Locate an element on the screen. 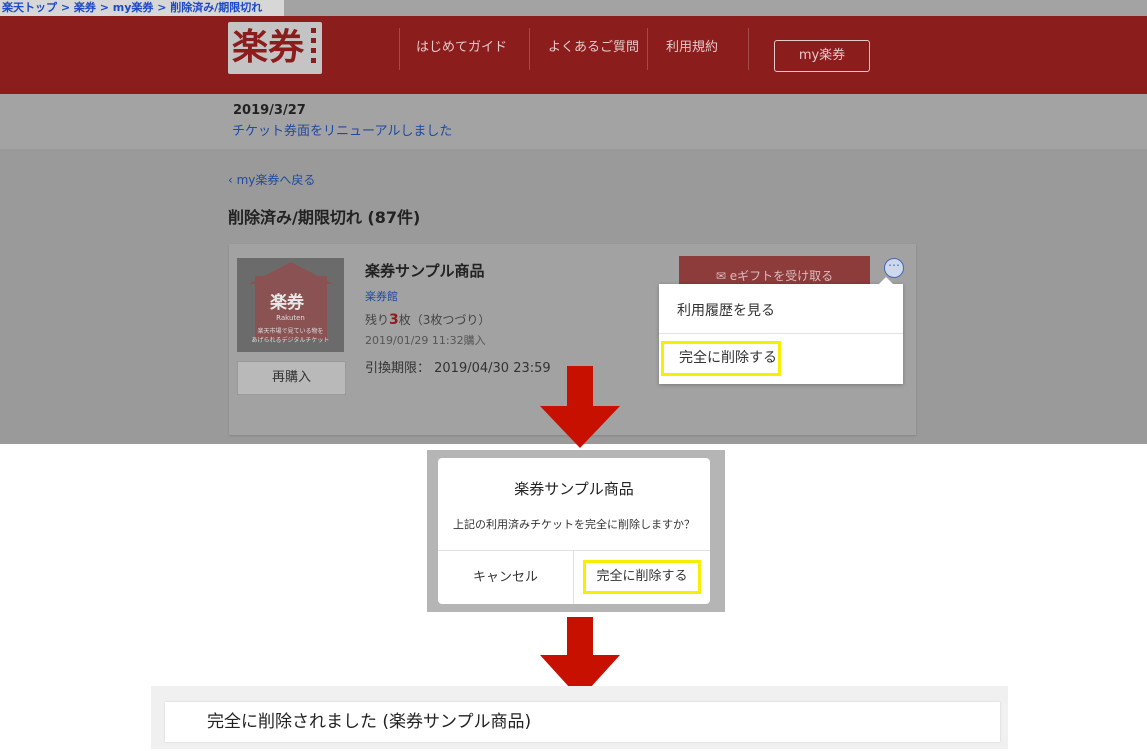 The width and height of the screenshot is (1147, 751). repurchase-button: 再購入 is located at coordinates (291, 378).